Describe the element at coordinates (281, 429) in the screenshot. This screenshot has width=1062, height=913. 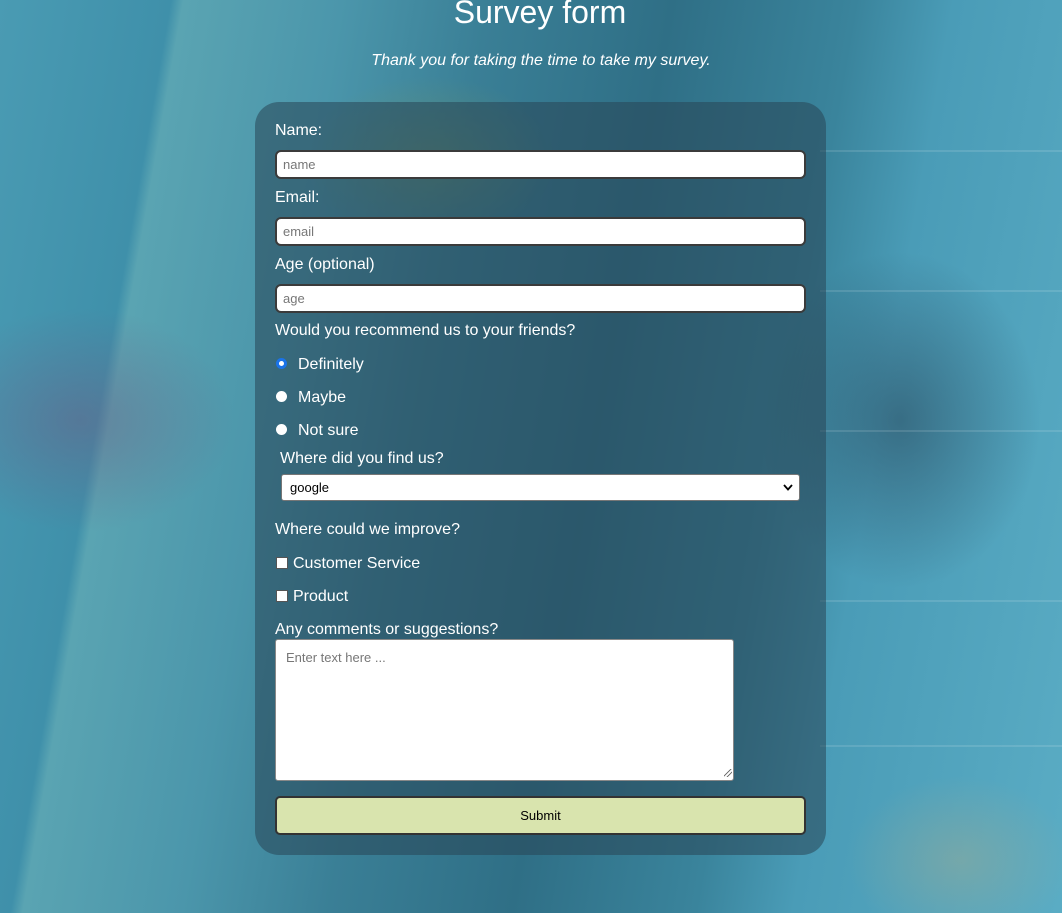
I see `radio-not-sure` at that location.